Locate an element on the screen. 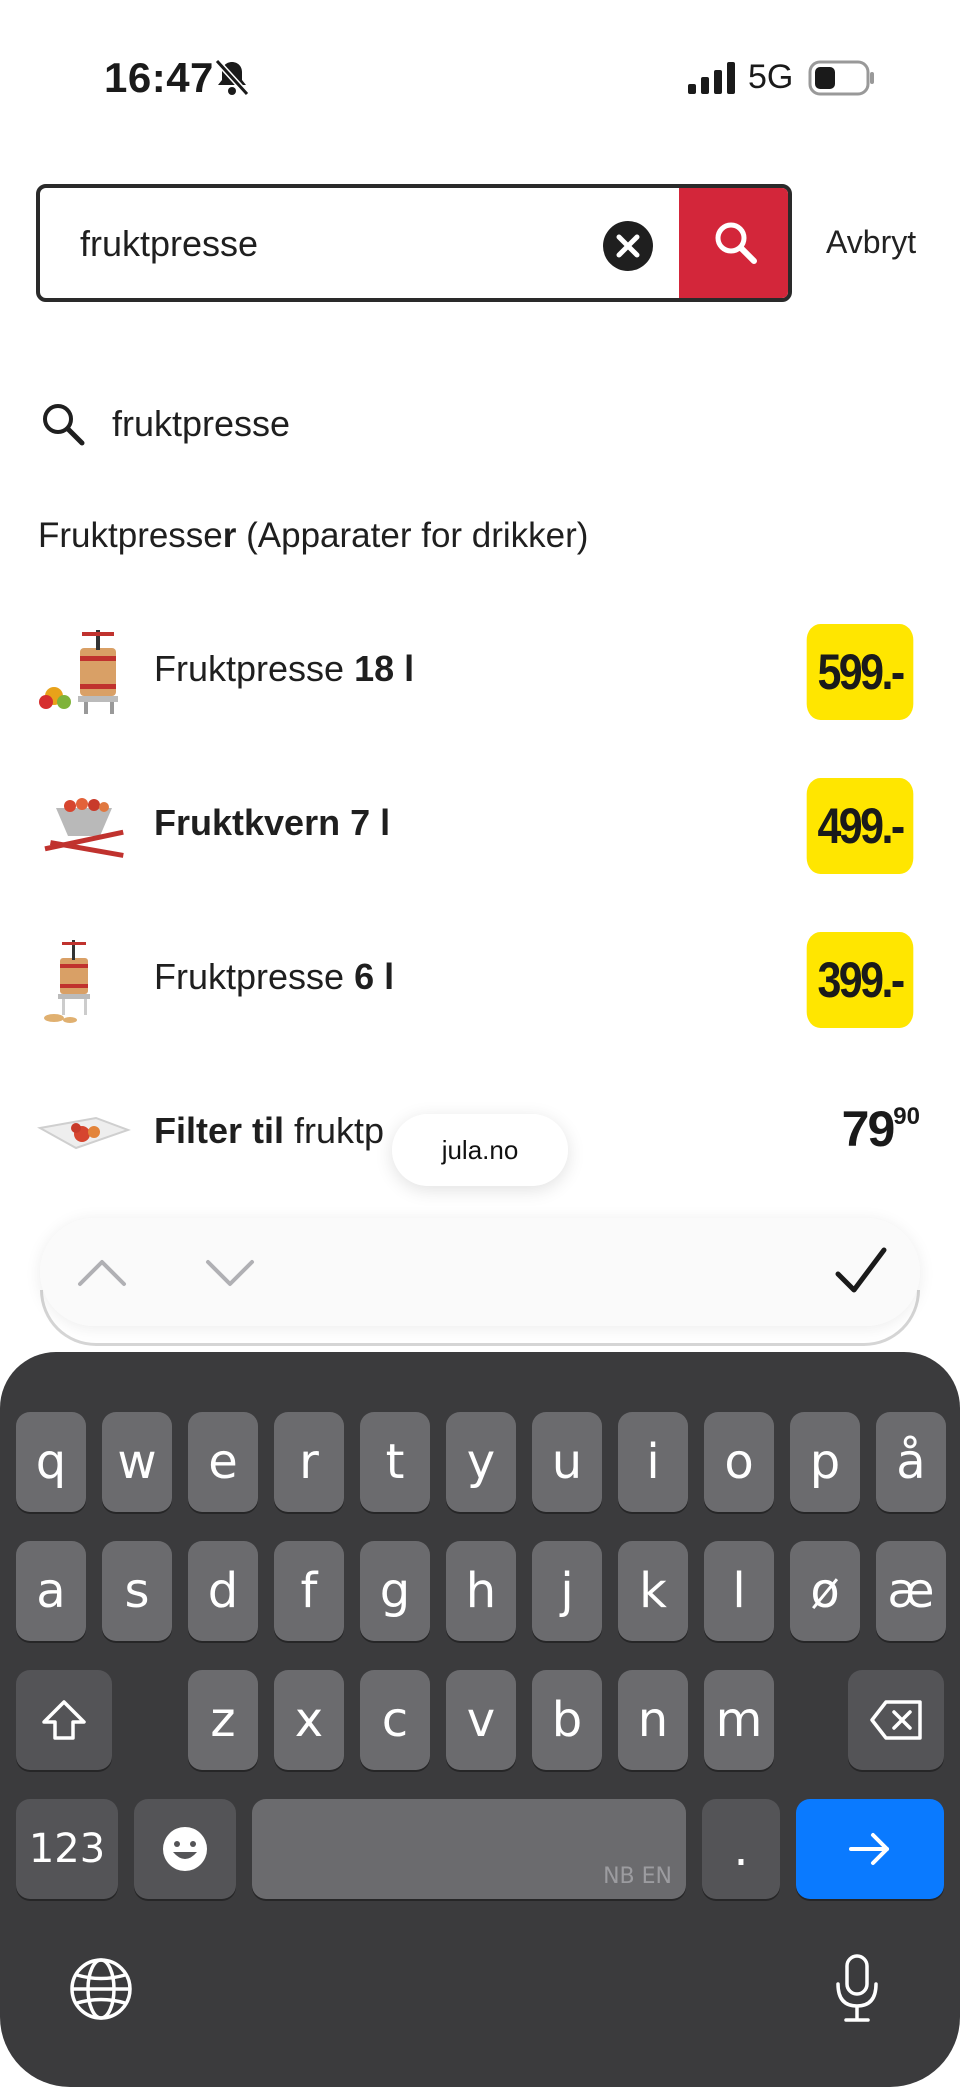  key-k: k is located at coordinates (653, 1591).